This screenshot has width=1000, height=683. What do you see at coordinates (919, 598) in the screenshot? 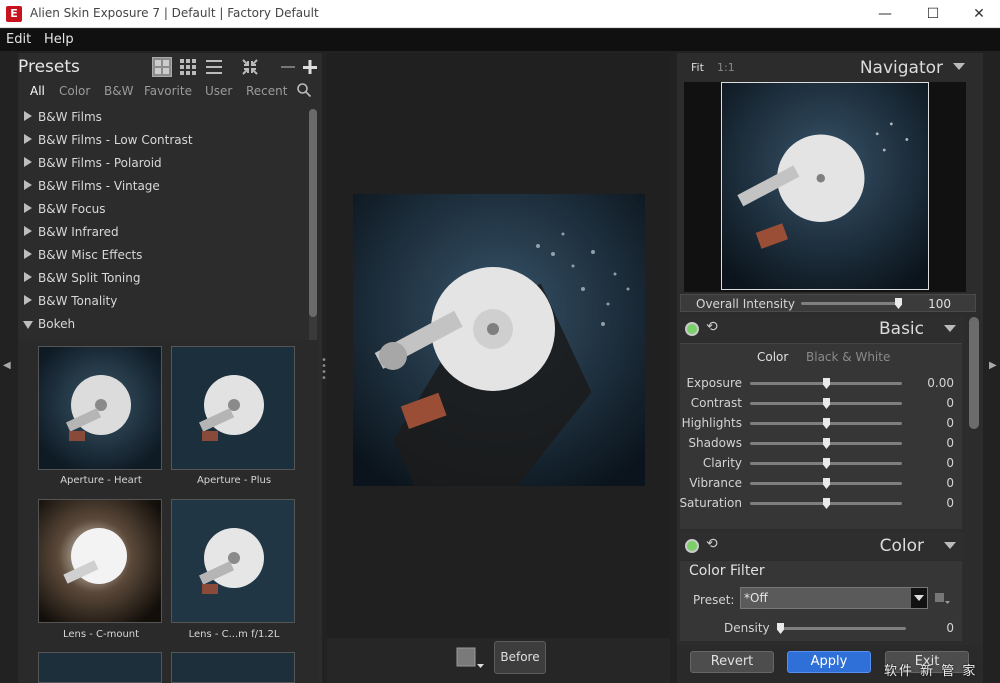
I see `chevron-down-icon` at bounding box center [919, 598].